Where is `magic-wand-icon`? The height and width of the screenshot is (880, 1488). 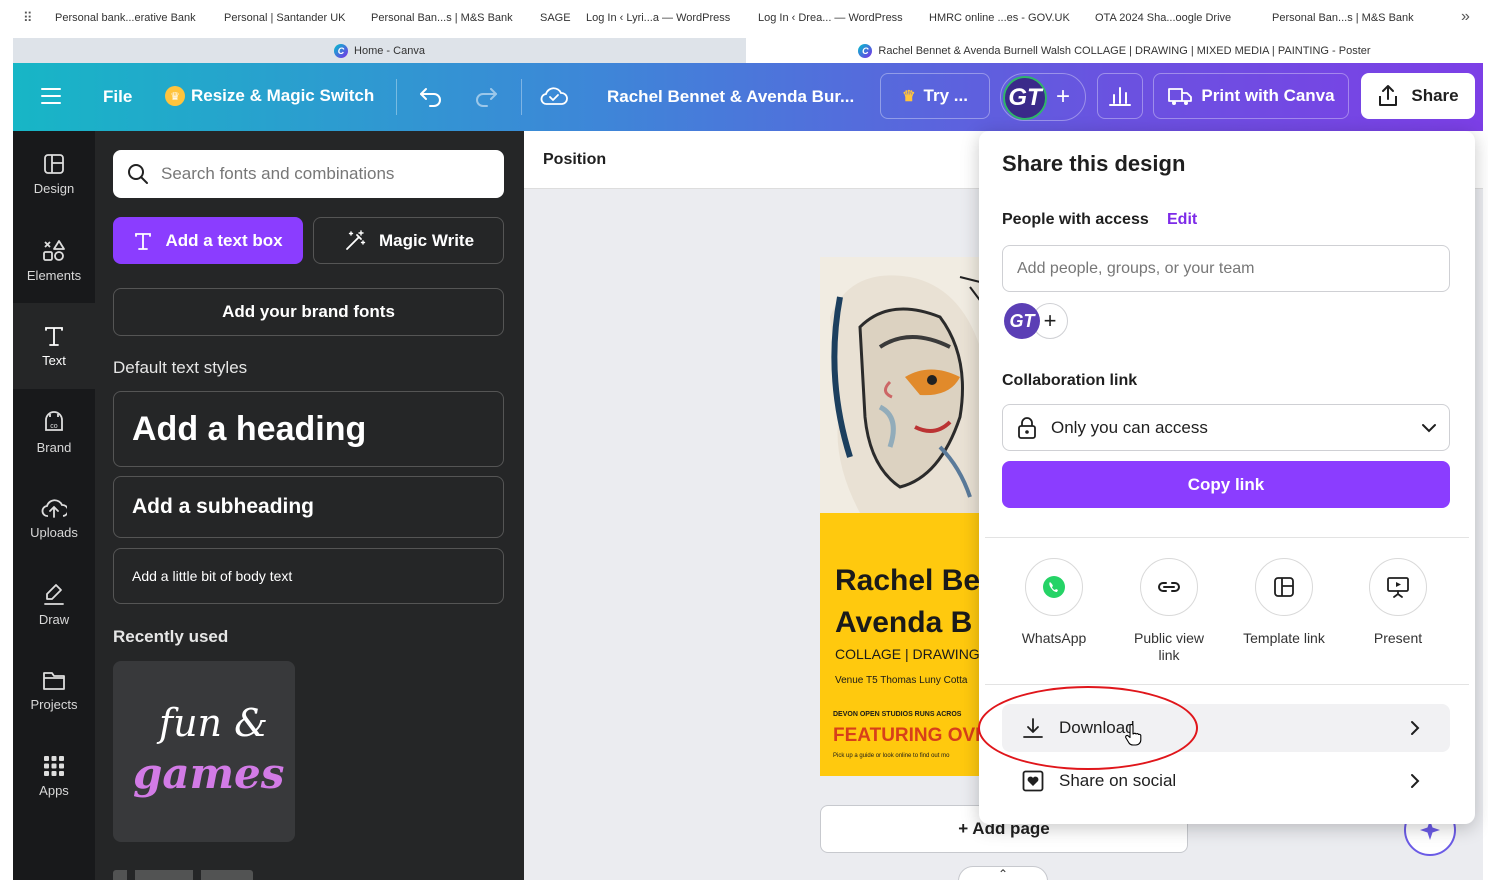 magic-wand-icon is located at coordinates (356, 239).